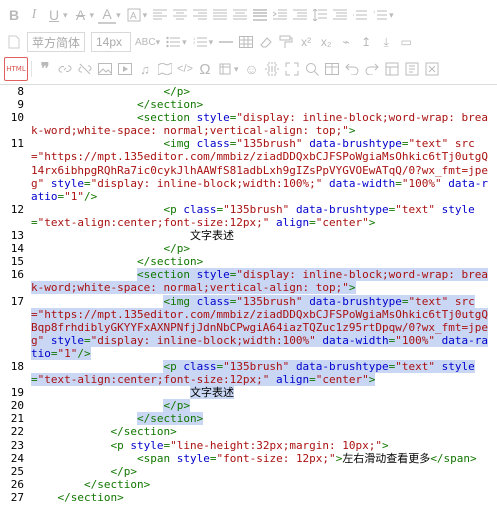 The height and width of the screenshot is (517, 497). Describe the element at coordinates (205, 69) in the screenshot. I see `omega-icon: Ω` at that location.